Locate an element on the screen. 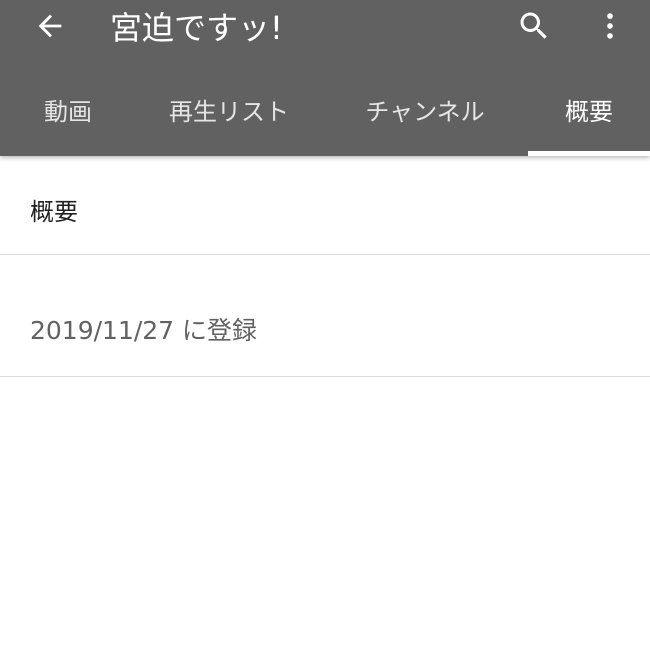 This screenshot has width=650, height=651. more-vertical-icon is located at coordinates (610, 26).